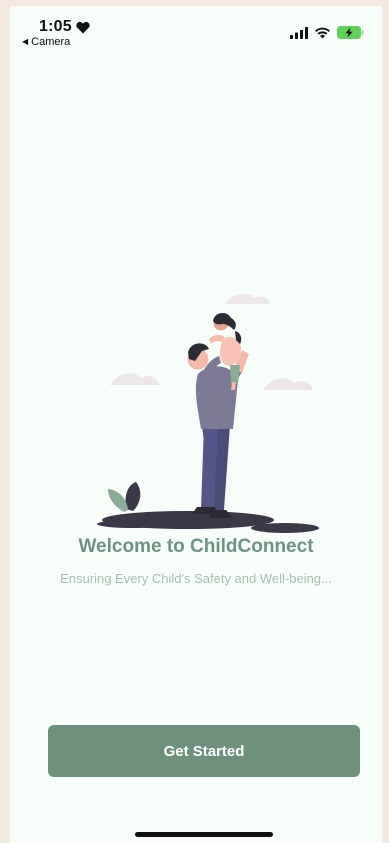 Image resolution: width=389 pixels, height=843 pixels. I want to click on status-time-group: 1:05, so click(64, 27).